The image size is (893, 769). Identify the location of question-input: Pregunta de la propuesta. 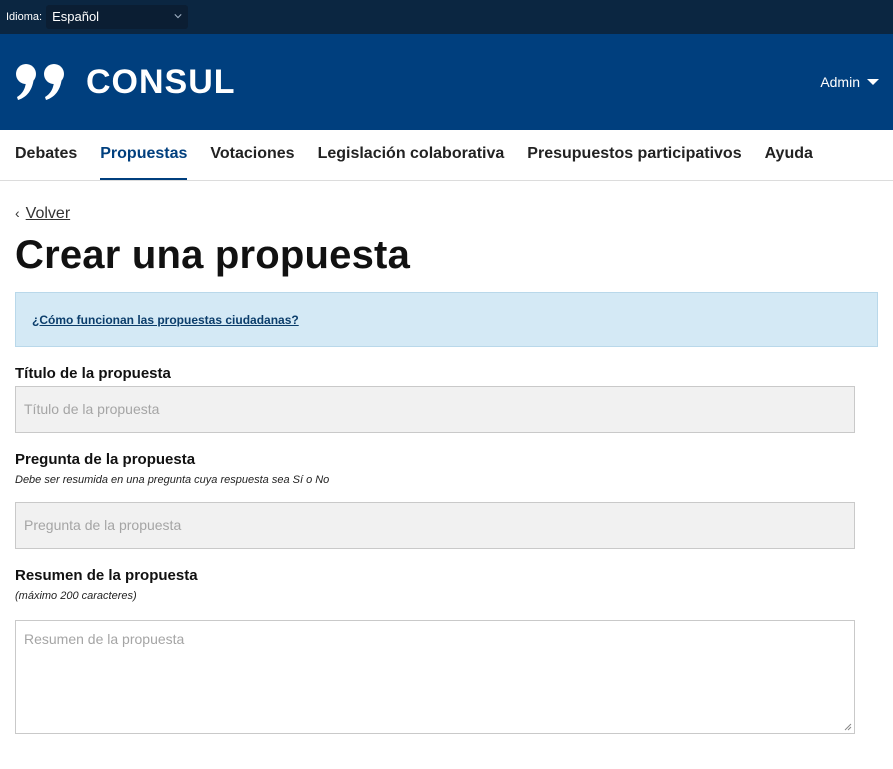
(435, 525).